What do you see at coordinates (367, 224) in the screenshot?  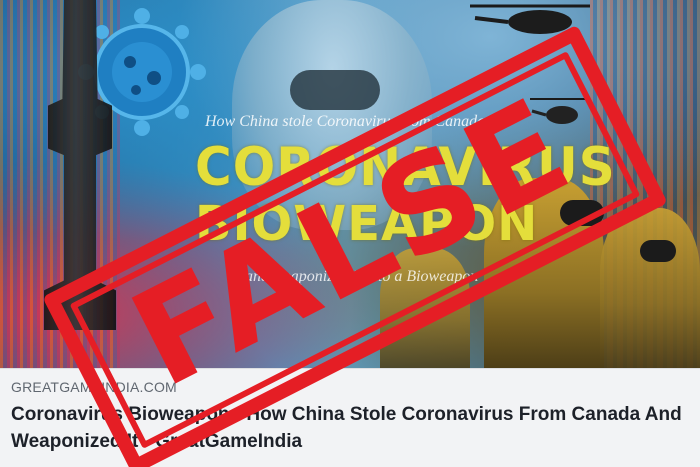 I see `poster-title-line2: BIOWEAPON` at bounding box center [367, 224].